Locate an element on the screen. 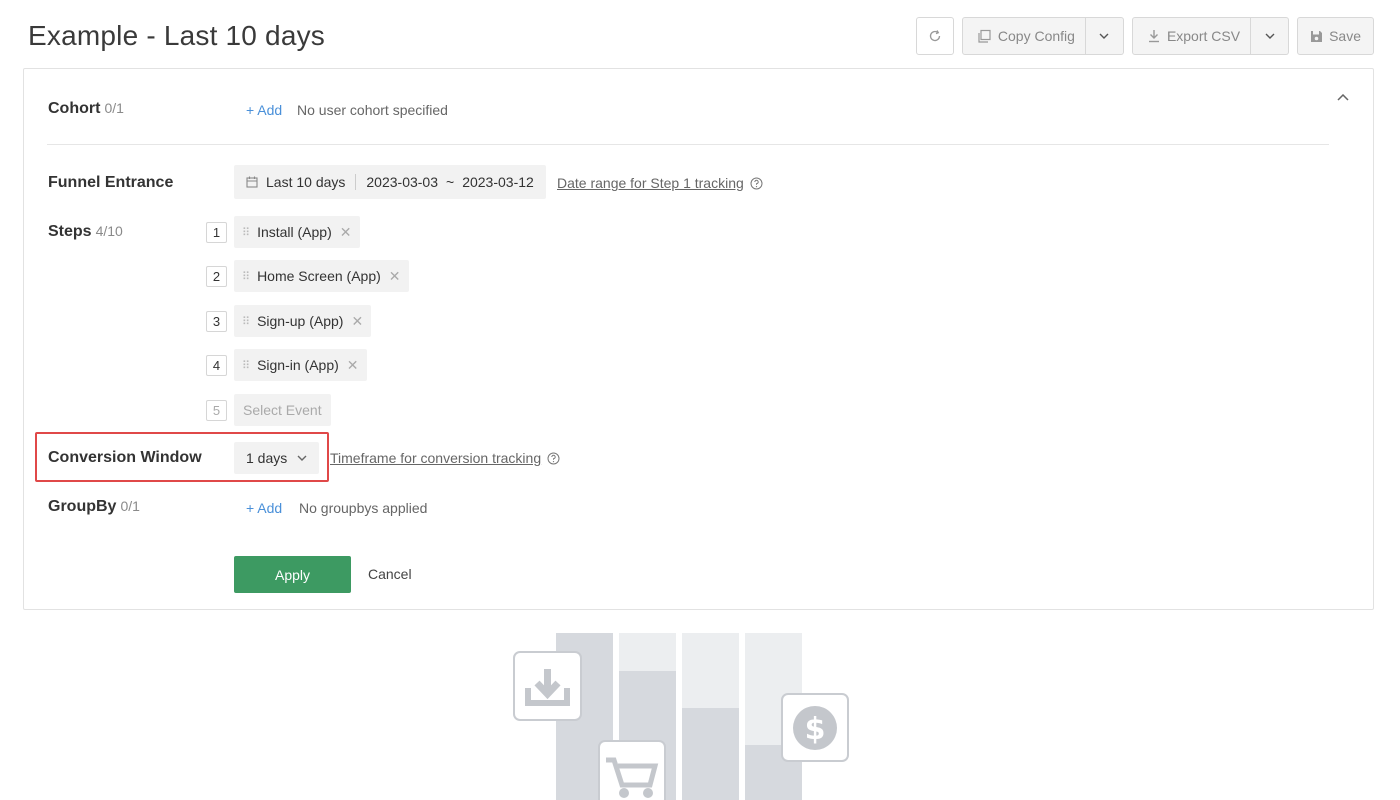  step-name: Sign-in (App) is located at coordinates (298, 365).